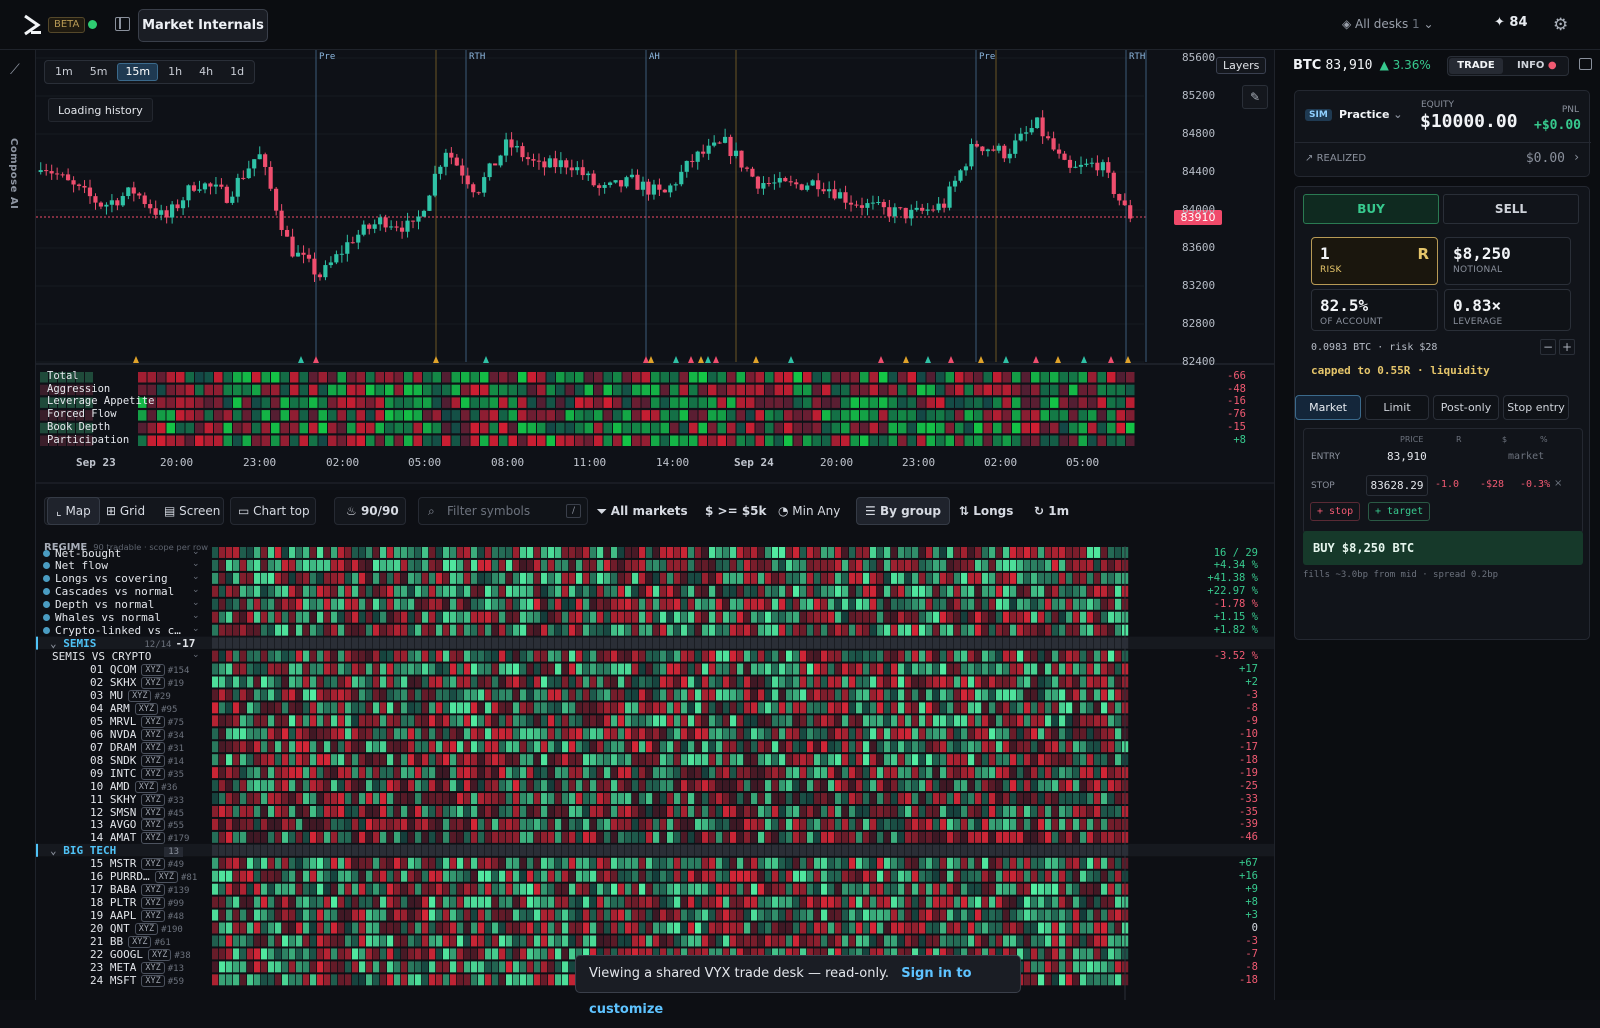  I want to click on map-view-button: ⌞ Map, so click(73, 511).